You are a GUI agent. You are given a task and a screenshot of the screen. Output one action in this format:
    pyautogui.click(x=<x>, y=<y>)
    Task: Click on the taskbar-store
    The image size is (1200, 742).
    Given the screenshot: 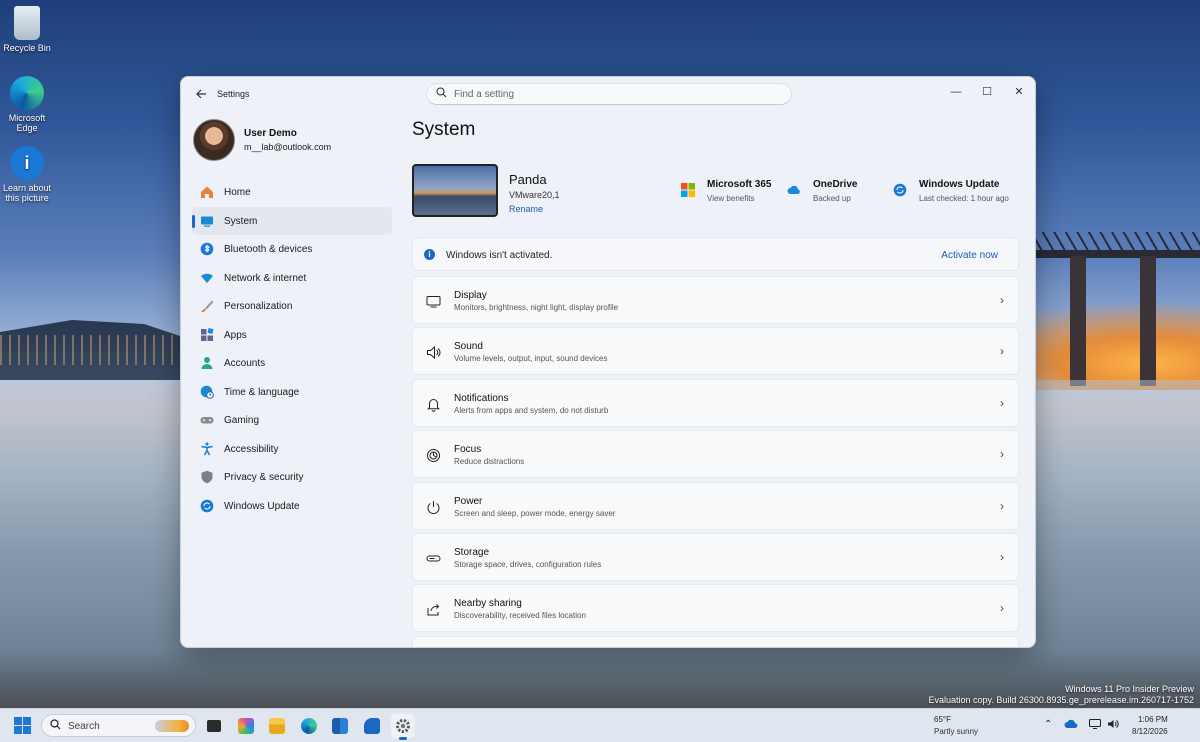 What is the action you would take?
    pyautogui.click(x=340, y=726)
    